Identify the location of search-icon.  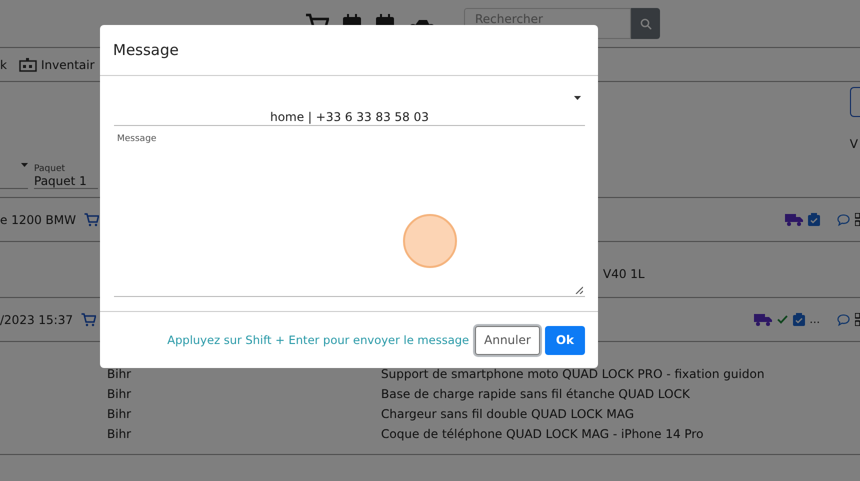
(646, 24).